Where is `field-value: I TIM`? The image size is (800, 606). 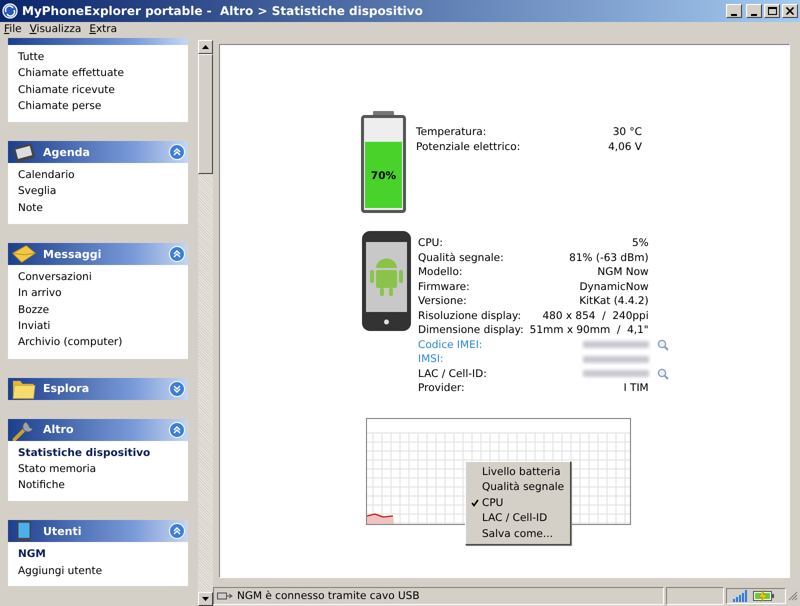
field-value: I TIM is located at coordinates (636, 388).